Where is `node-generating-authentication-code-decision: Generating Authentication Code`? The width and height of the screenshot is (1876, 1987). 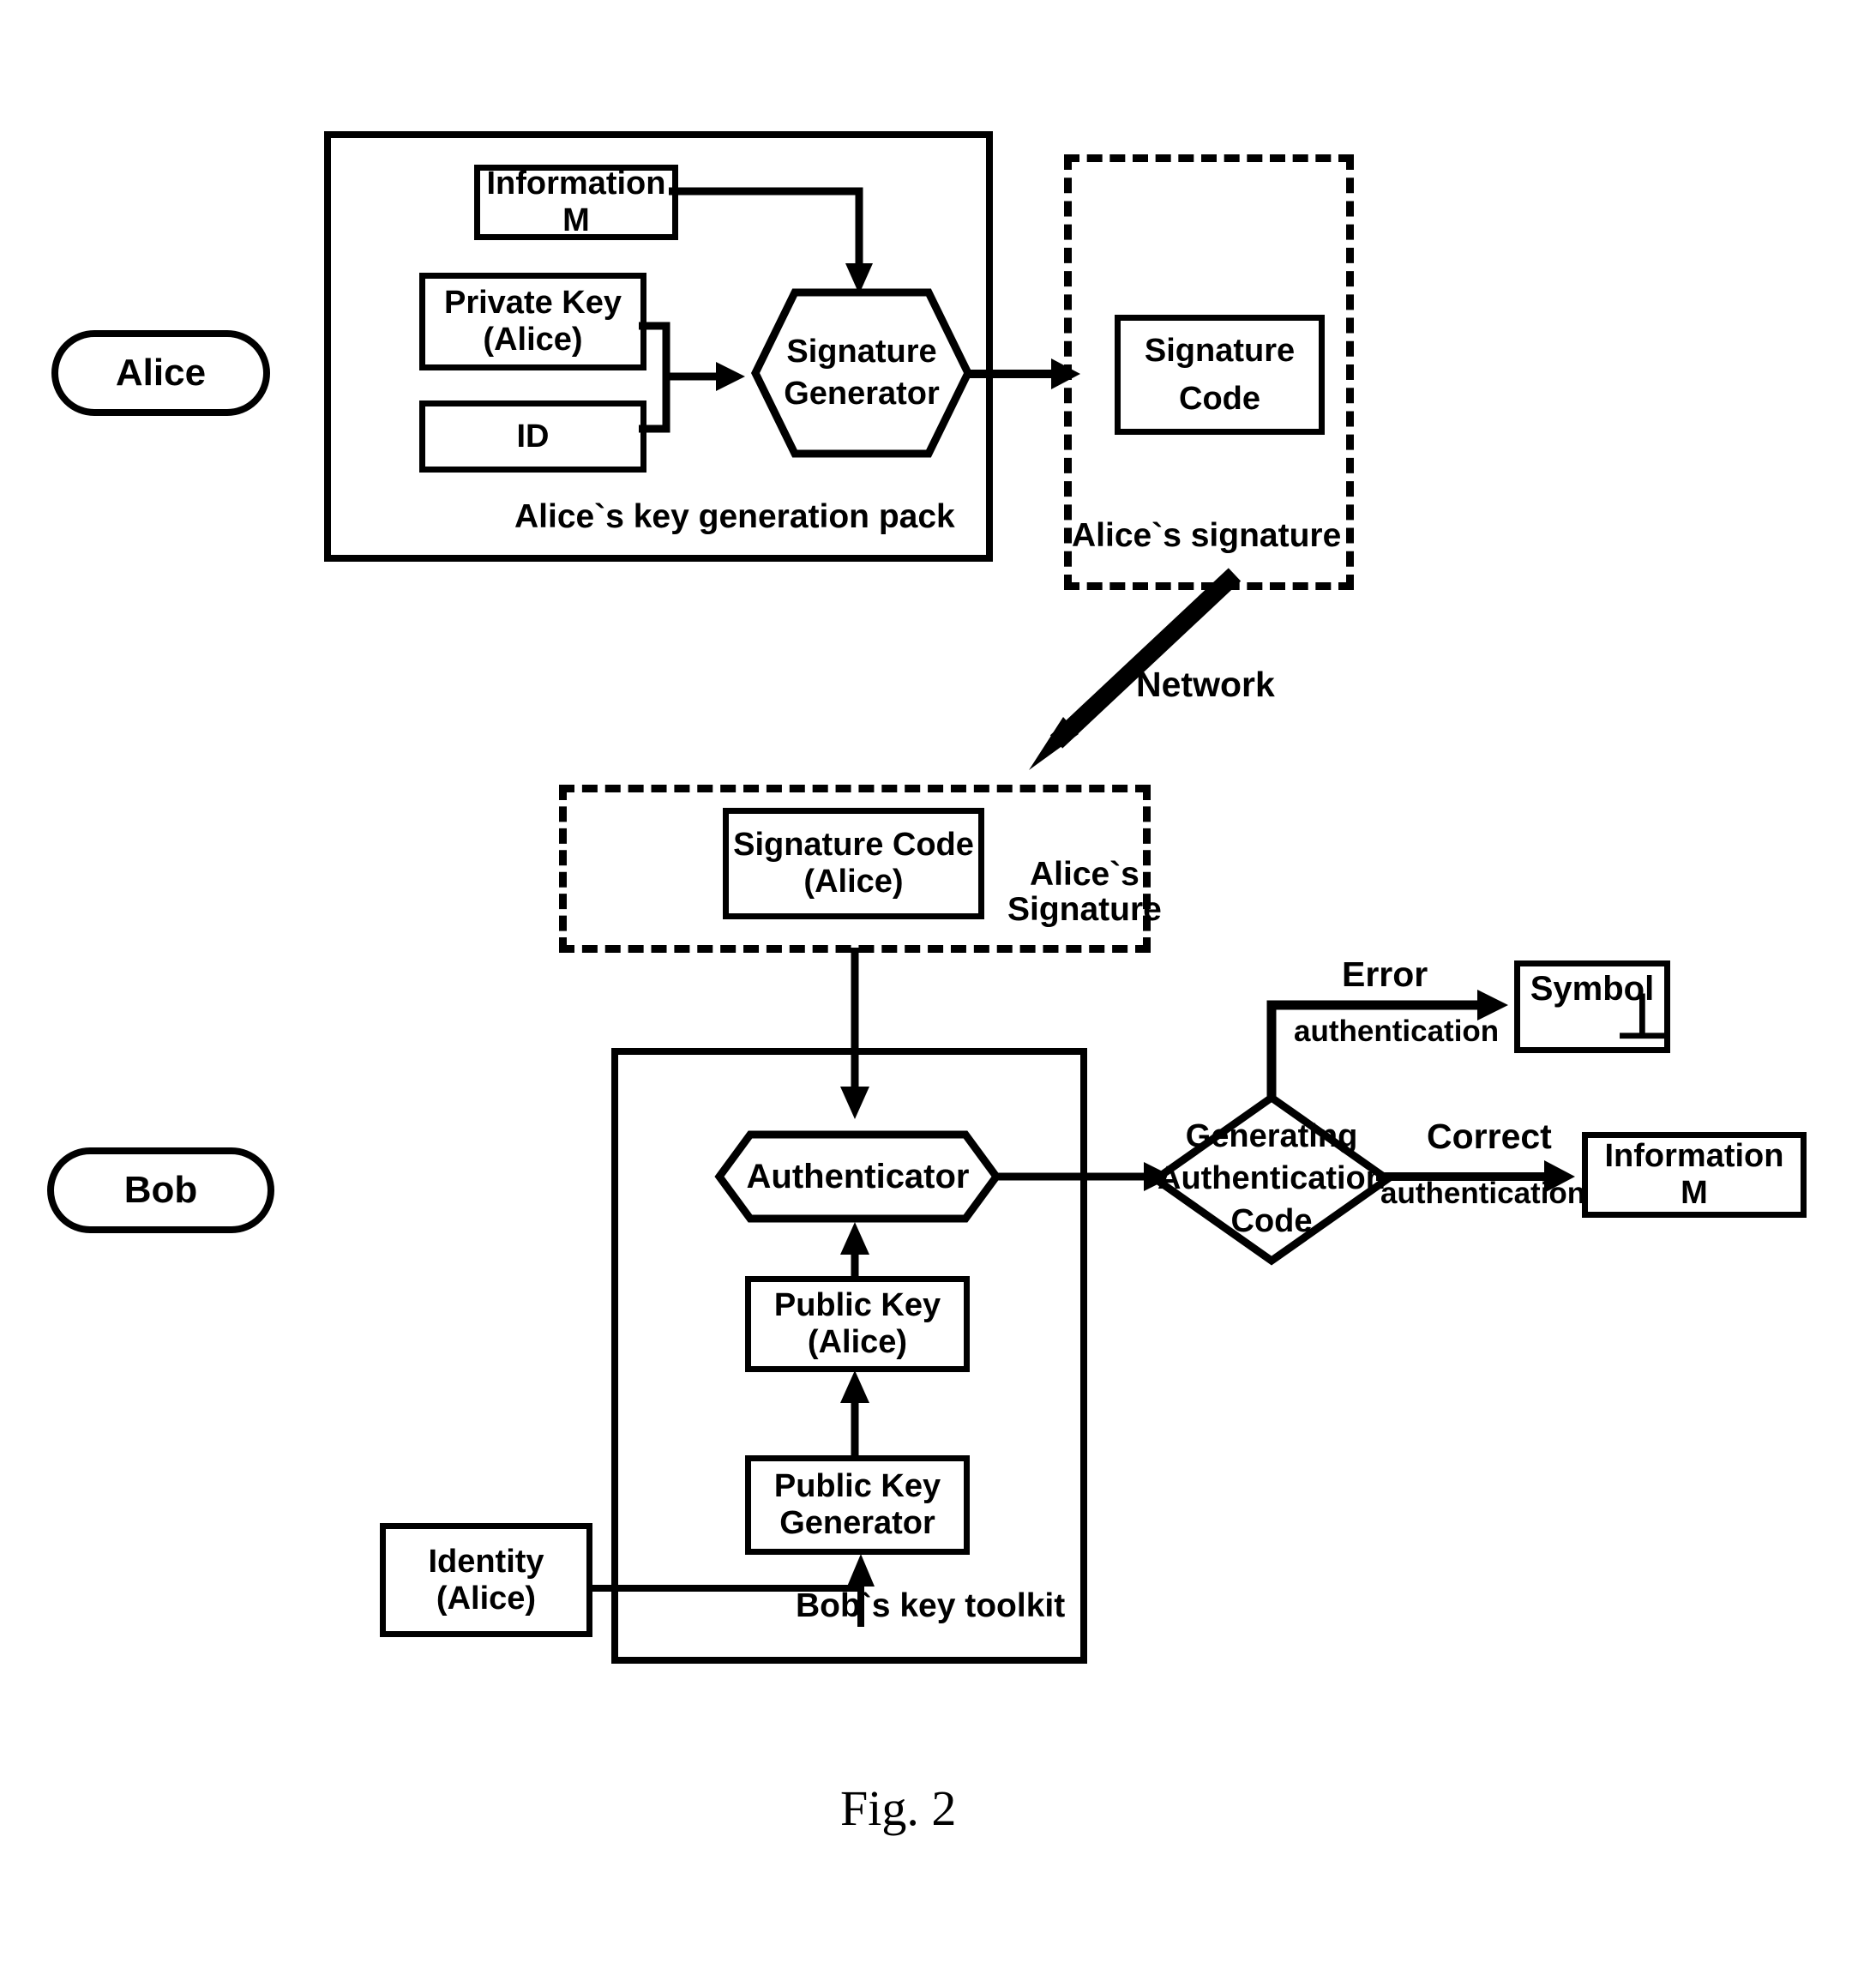 node-generating-authentication-code-decision: Generating Authentication Code is located at coordinates (1271, 1179).